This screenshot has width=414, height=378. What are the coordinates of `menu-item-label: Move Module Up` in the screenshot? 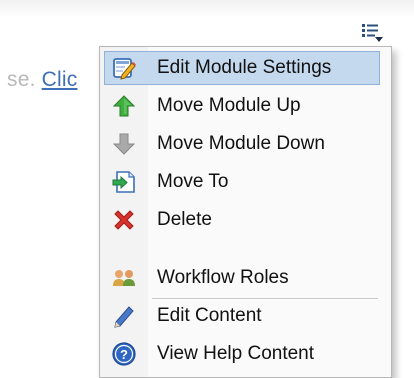 It's located at (229, 105).